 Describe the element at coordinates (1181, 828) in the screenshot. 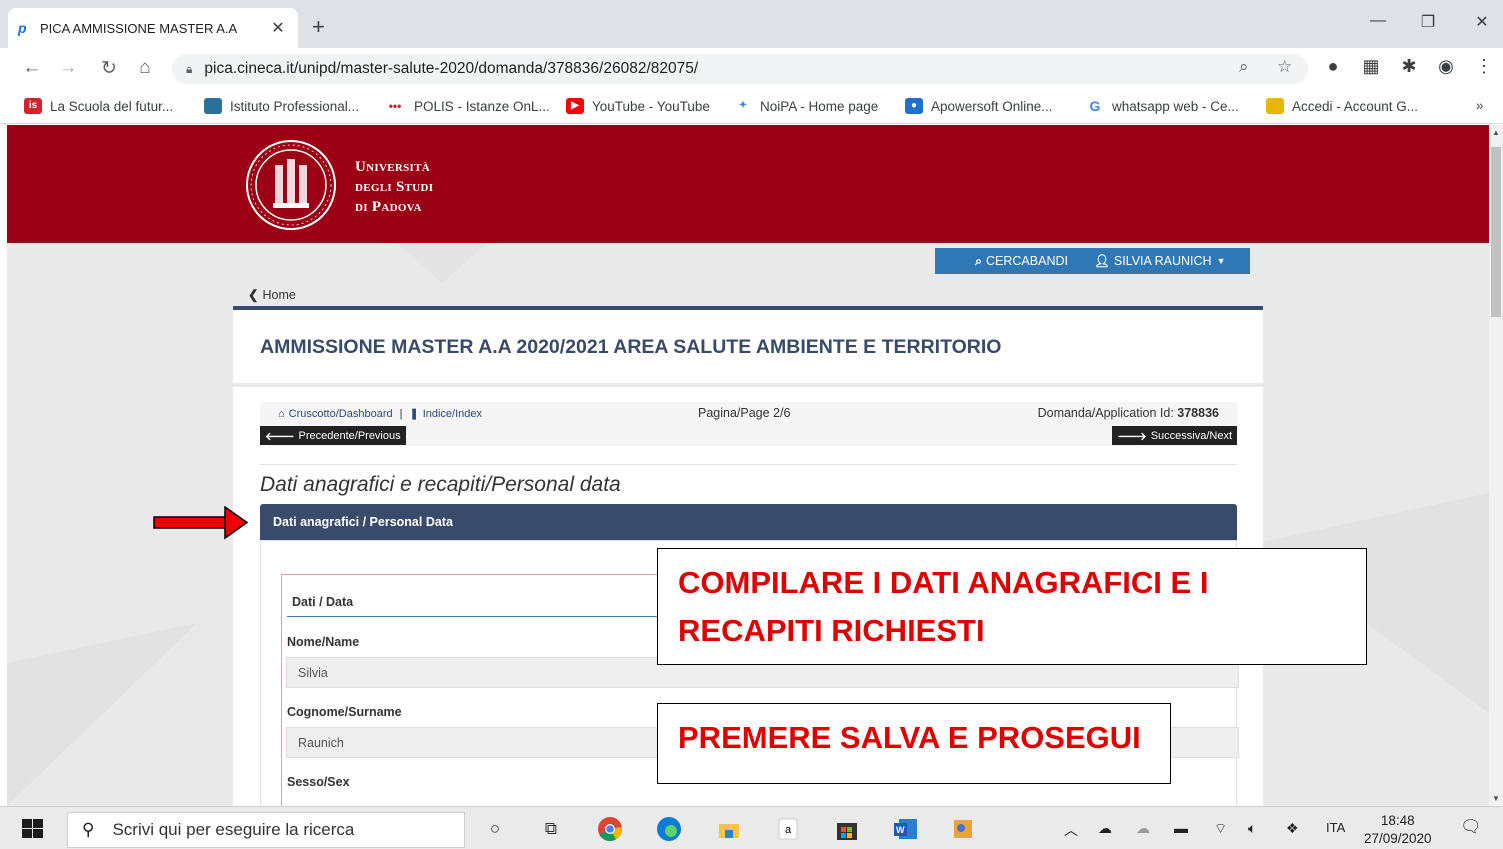

I see `battery-icon: ▬` at that location.